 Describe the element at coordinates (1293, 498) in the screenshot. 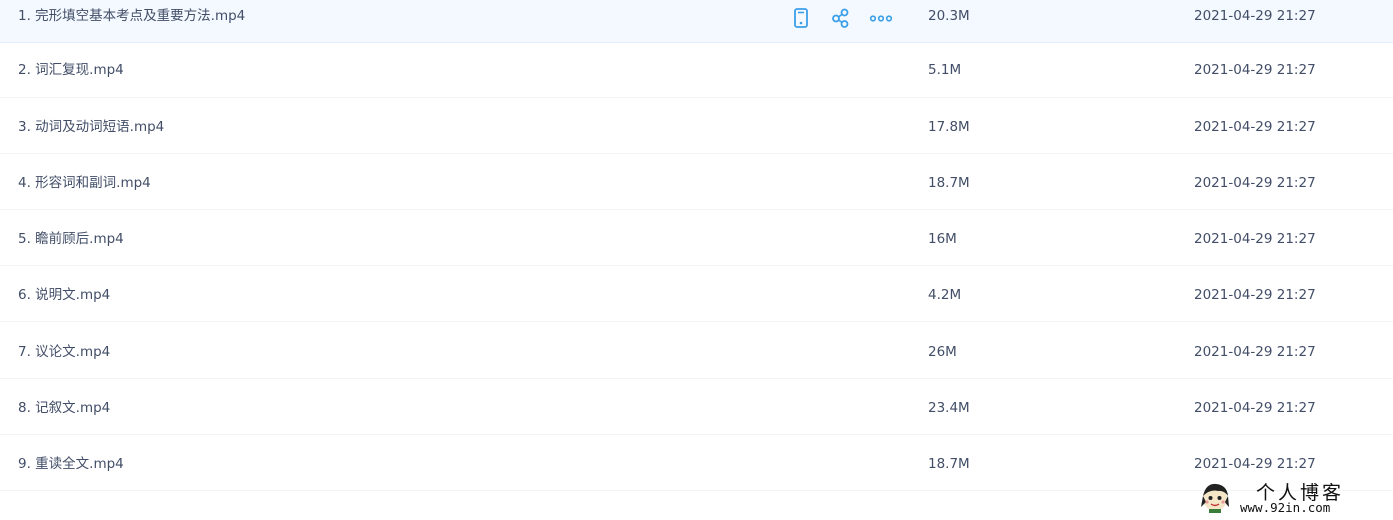

I see `watermark: 个人博客 www.92in.com` at that location.